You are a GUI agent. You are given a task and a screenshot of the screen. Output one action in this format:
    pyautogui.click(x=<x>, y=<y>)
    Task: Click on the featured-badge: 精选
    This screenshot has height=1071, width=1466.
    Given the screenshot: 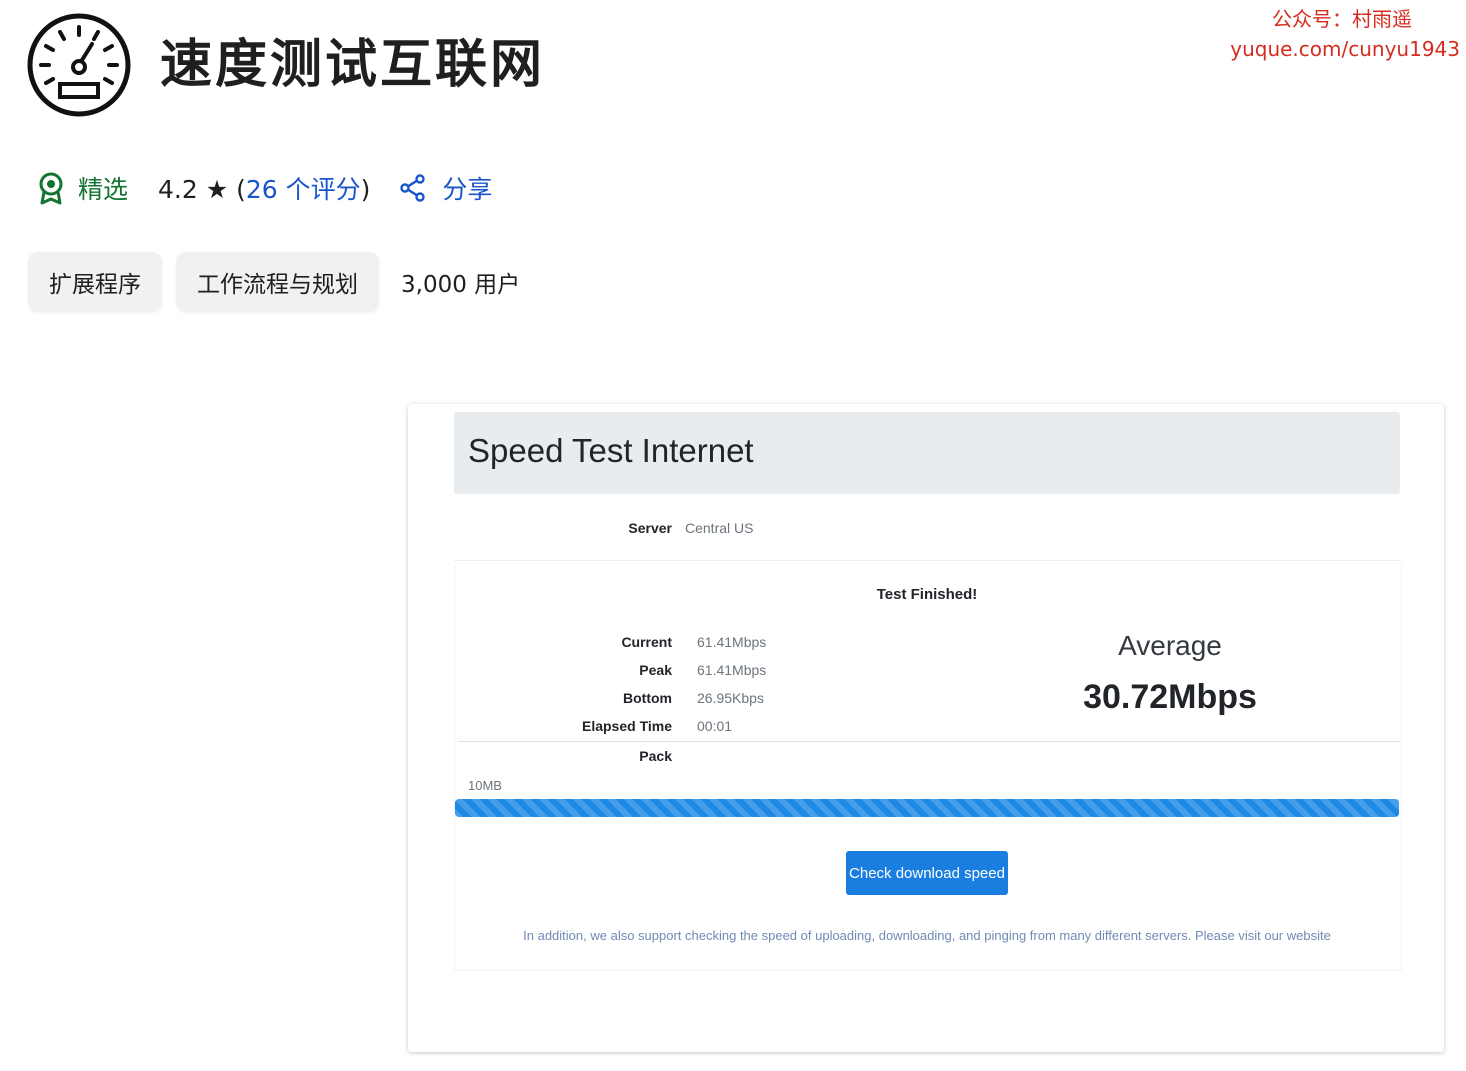 What is the action you would take?
    pyautogui.click(x=82, y=188)
    